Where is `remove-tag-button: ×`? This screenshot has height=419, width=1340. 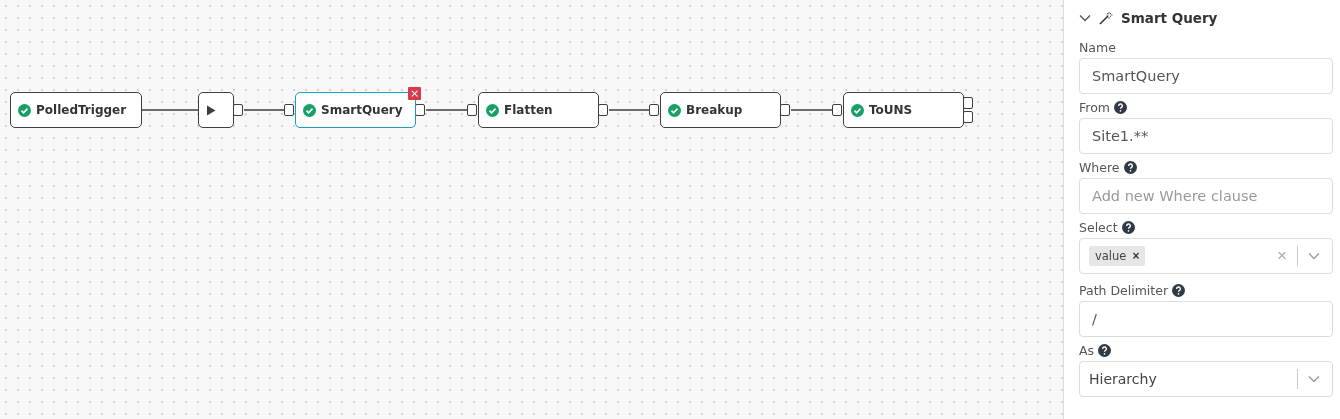 remove-tag-button: × is located at coordinates (1136, 256).